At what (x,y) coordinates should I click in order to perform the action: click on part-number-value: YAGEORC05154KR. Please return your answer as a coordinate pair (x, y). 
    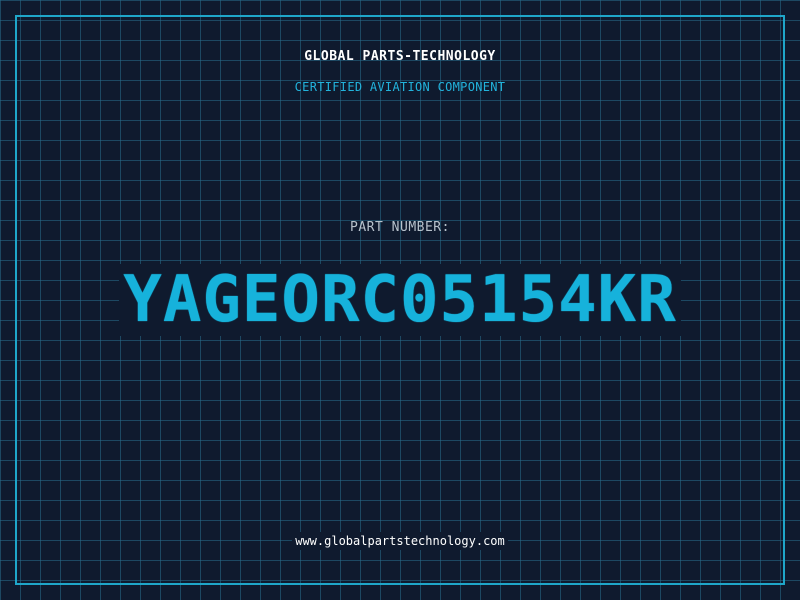
    Looking at the image, I should click on (400, 300).